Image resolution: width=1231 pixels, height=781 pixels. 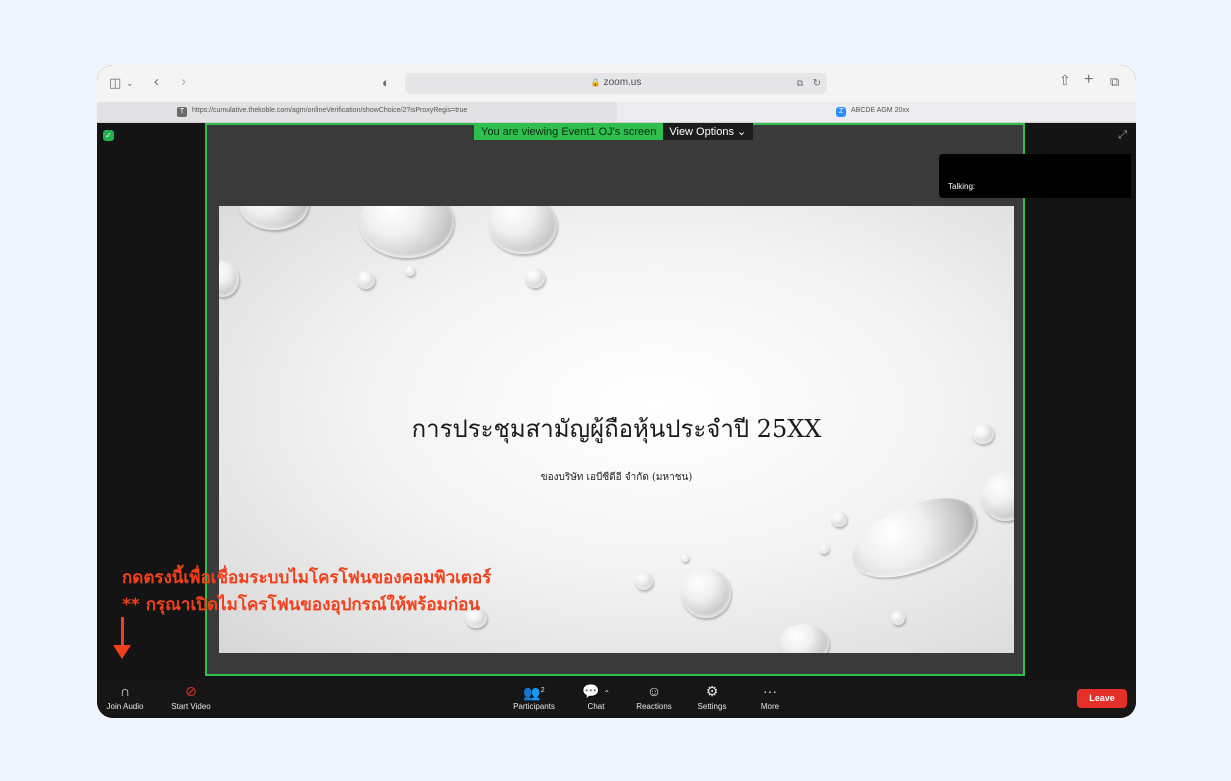 What do you see at coordinates (122, 632) in the screenshot?
I see `annotation-arrow` at bounding box center [122, 632].